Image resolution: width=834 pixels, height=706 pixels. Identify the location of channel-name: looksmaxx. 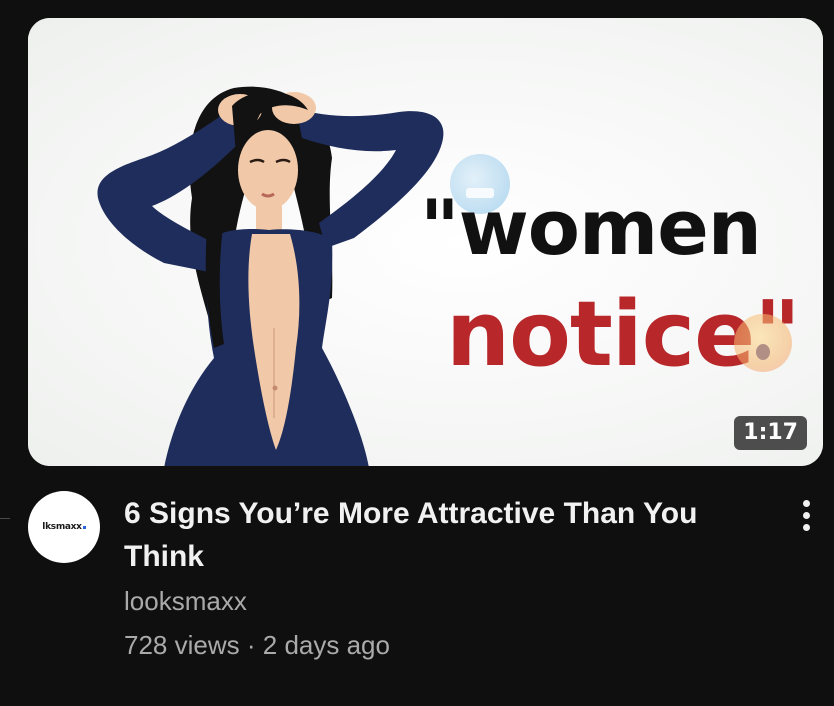
(185, 601).